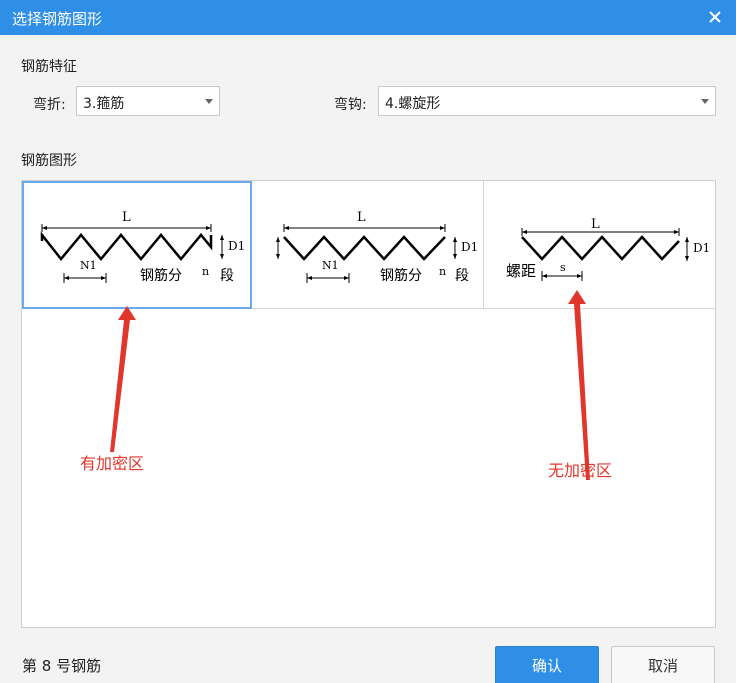 This screenshot has width=736, height=683. I want to click on rebar-number-label: 第 8 号钢筋, so click(62, 666).